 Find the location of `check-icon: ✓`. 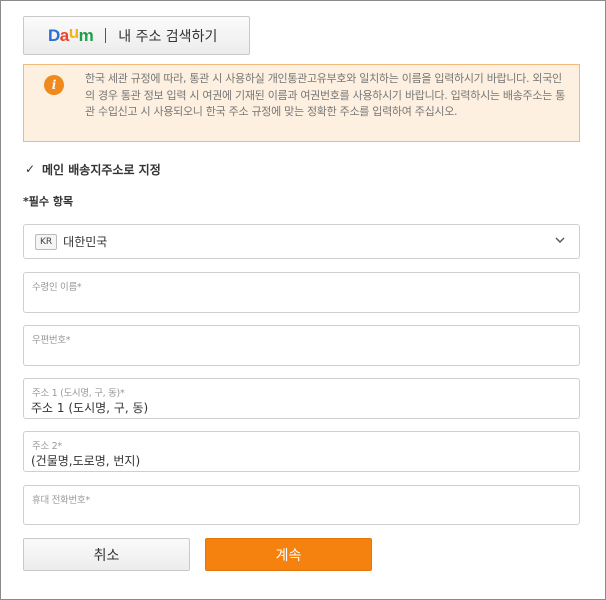

check-icon: ✓ is located at coordinates (30, 169).